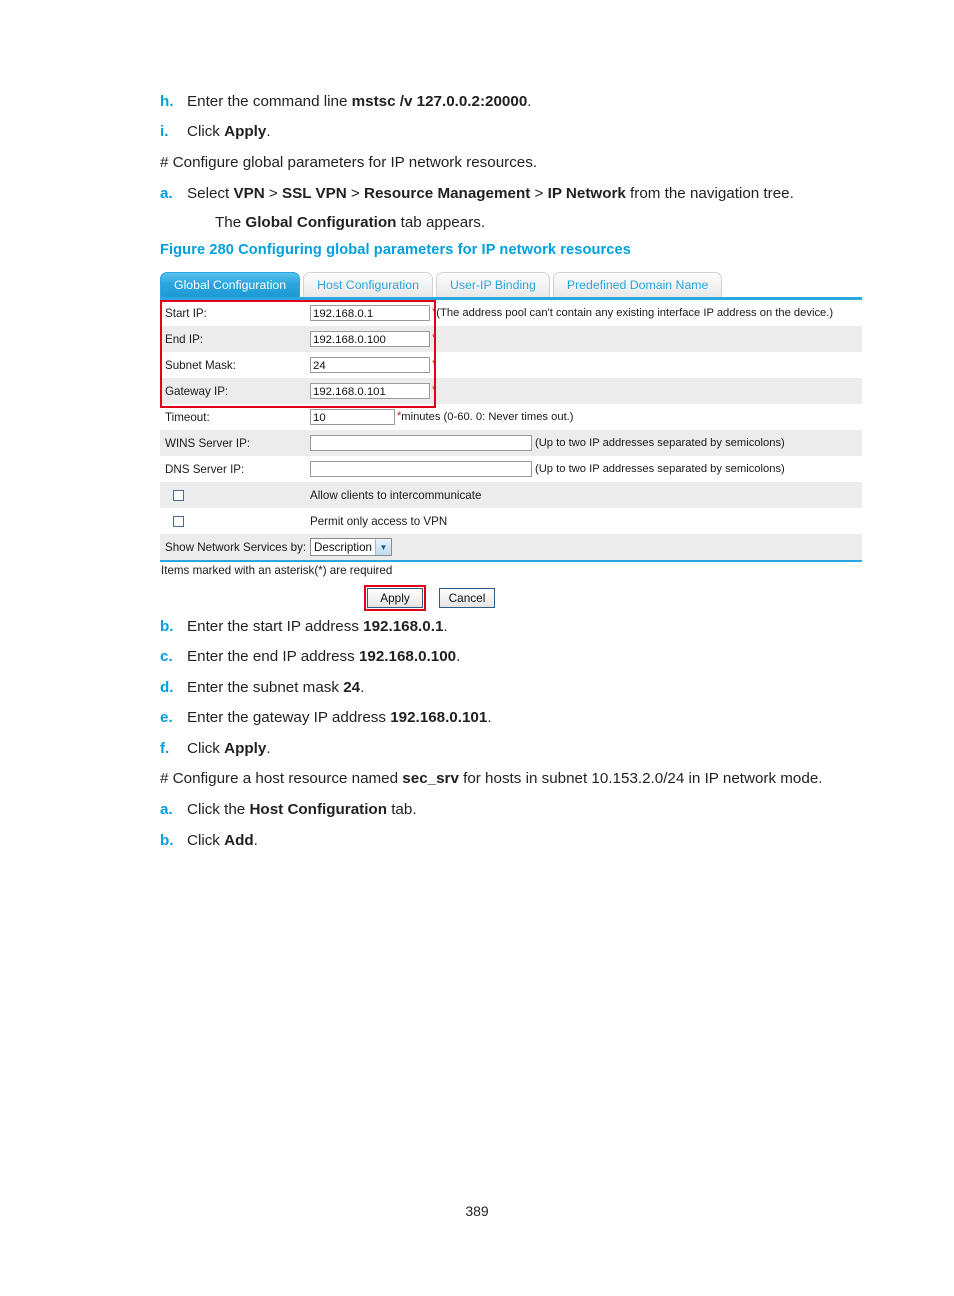  I want to click on tab-label: Host Configuration, so click(368, 285).